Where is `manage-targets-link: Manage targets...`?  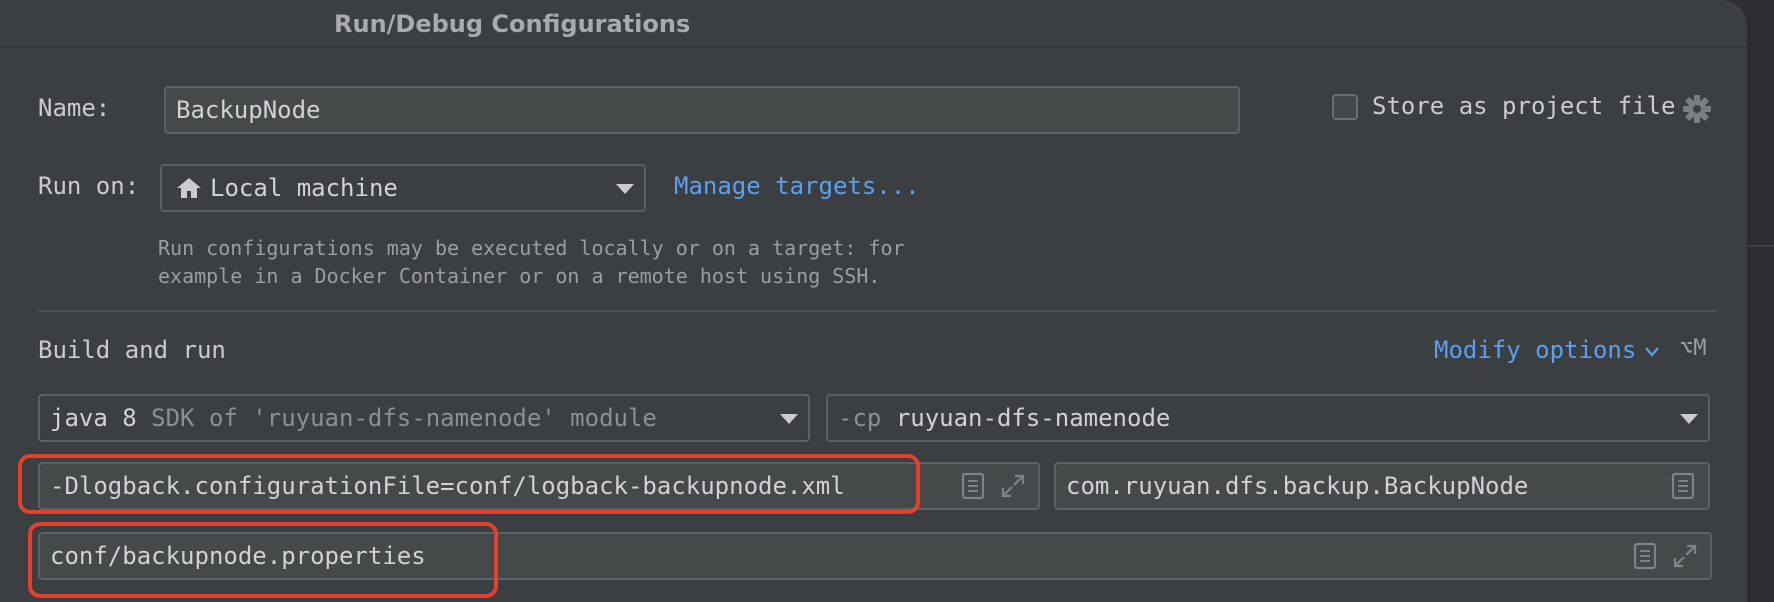 manage-targets-link: Manage targets... is located at coordinates (797, 186).